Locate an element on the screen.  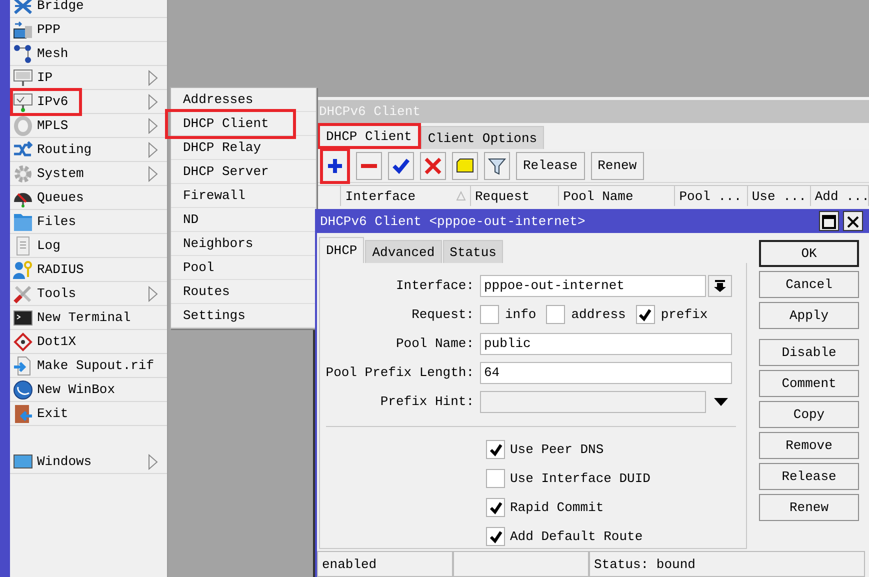
sidebar-item: IP is located at coordinates (88, 78).